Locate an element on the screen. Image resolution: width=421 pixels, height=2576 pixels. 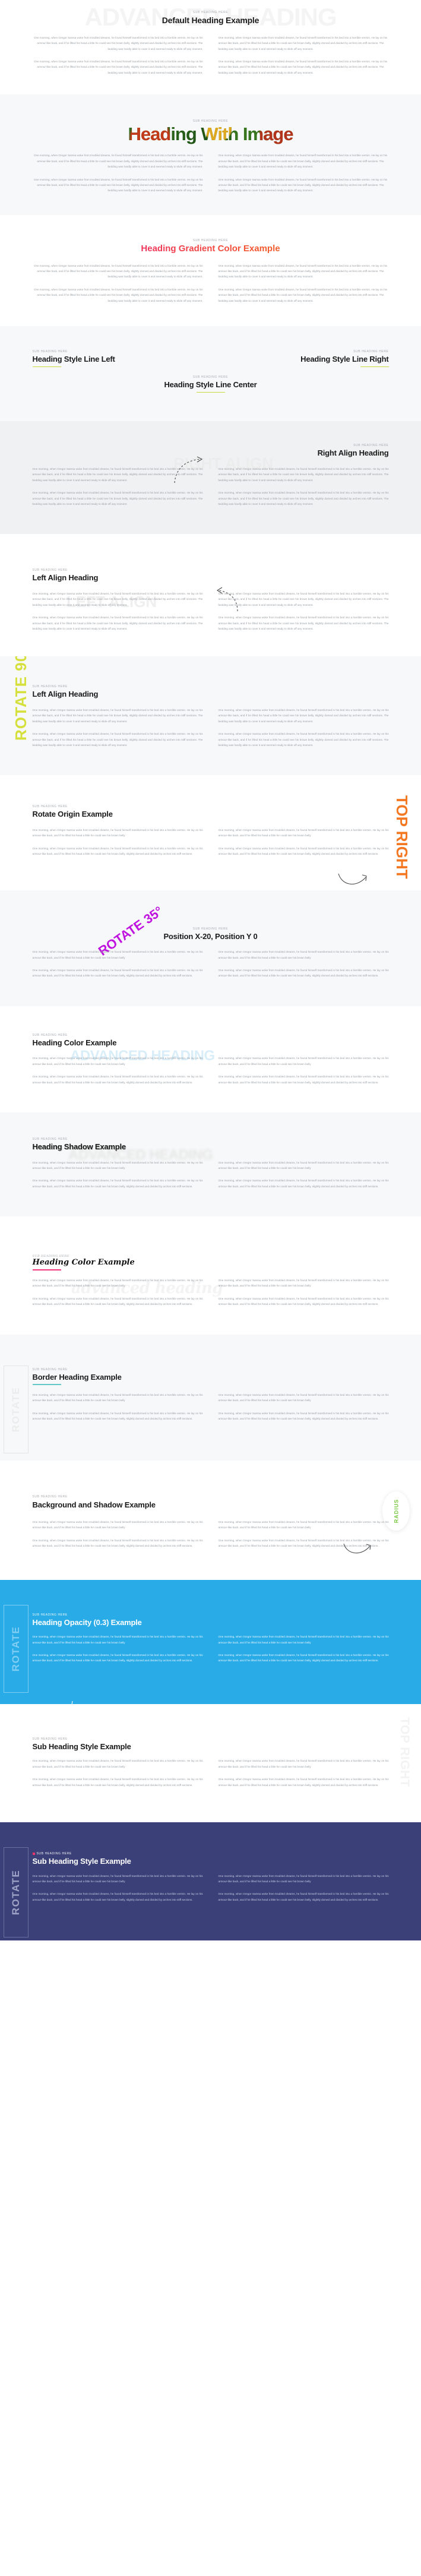
heading-block-border: SUB HEADING HERE Border Heading Example is located at coordinates (210, 1376).